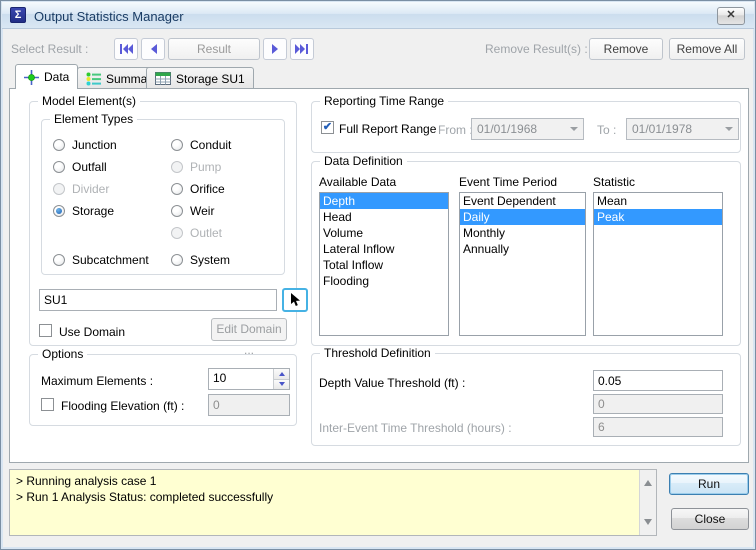 This screenshot has width=756, height=550. I want to click on list-item: Mean, so click(658, 201).